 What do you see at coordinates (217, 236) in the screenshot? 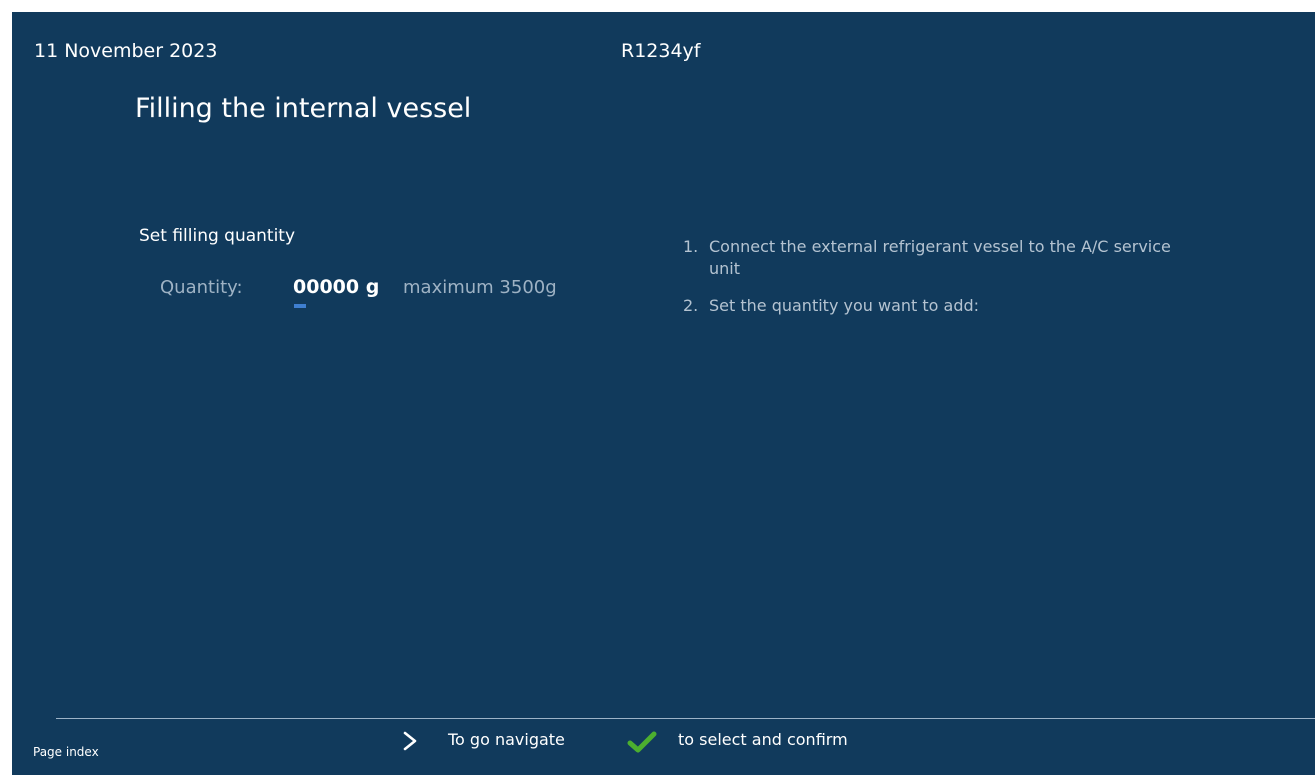
I see `section-title: Set filling quantity` at bounding box center [217, 236].